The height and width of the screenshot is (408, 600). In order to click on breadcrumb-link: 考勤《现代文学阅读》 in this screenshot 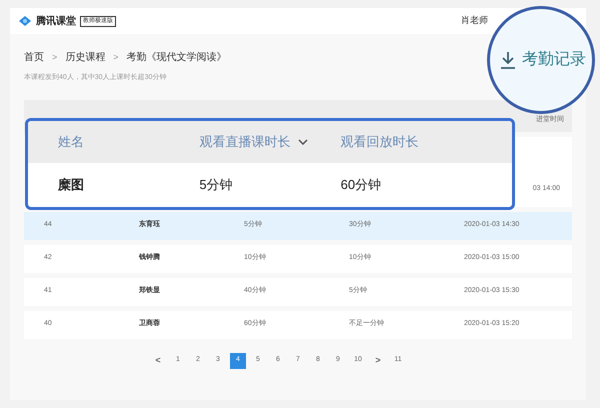, I will do `click(176, 57)`.